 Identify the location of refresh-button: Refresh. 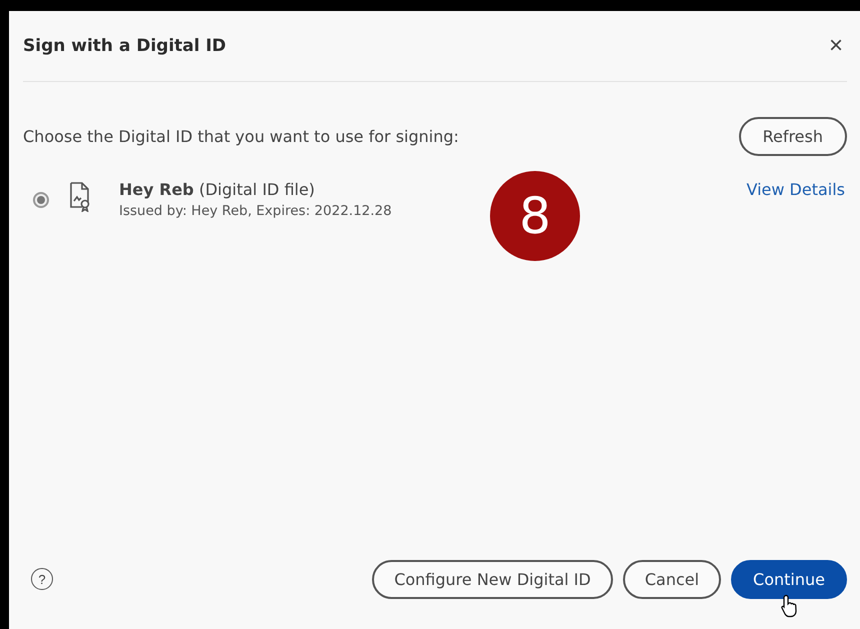
(792, 136).